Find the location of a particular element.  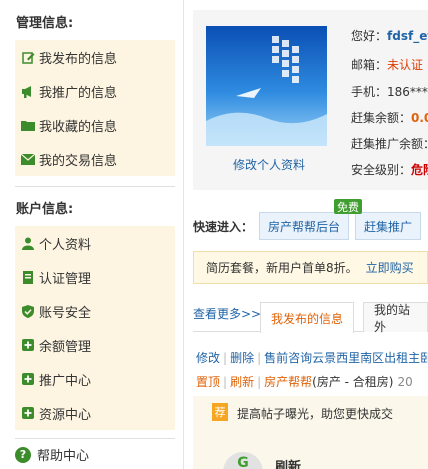

email-row: 邮箱：未认证 is located at coordinates (387, 64).